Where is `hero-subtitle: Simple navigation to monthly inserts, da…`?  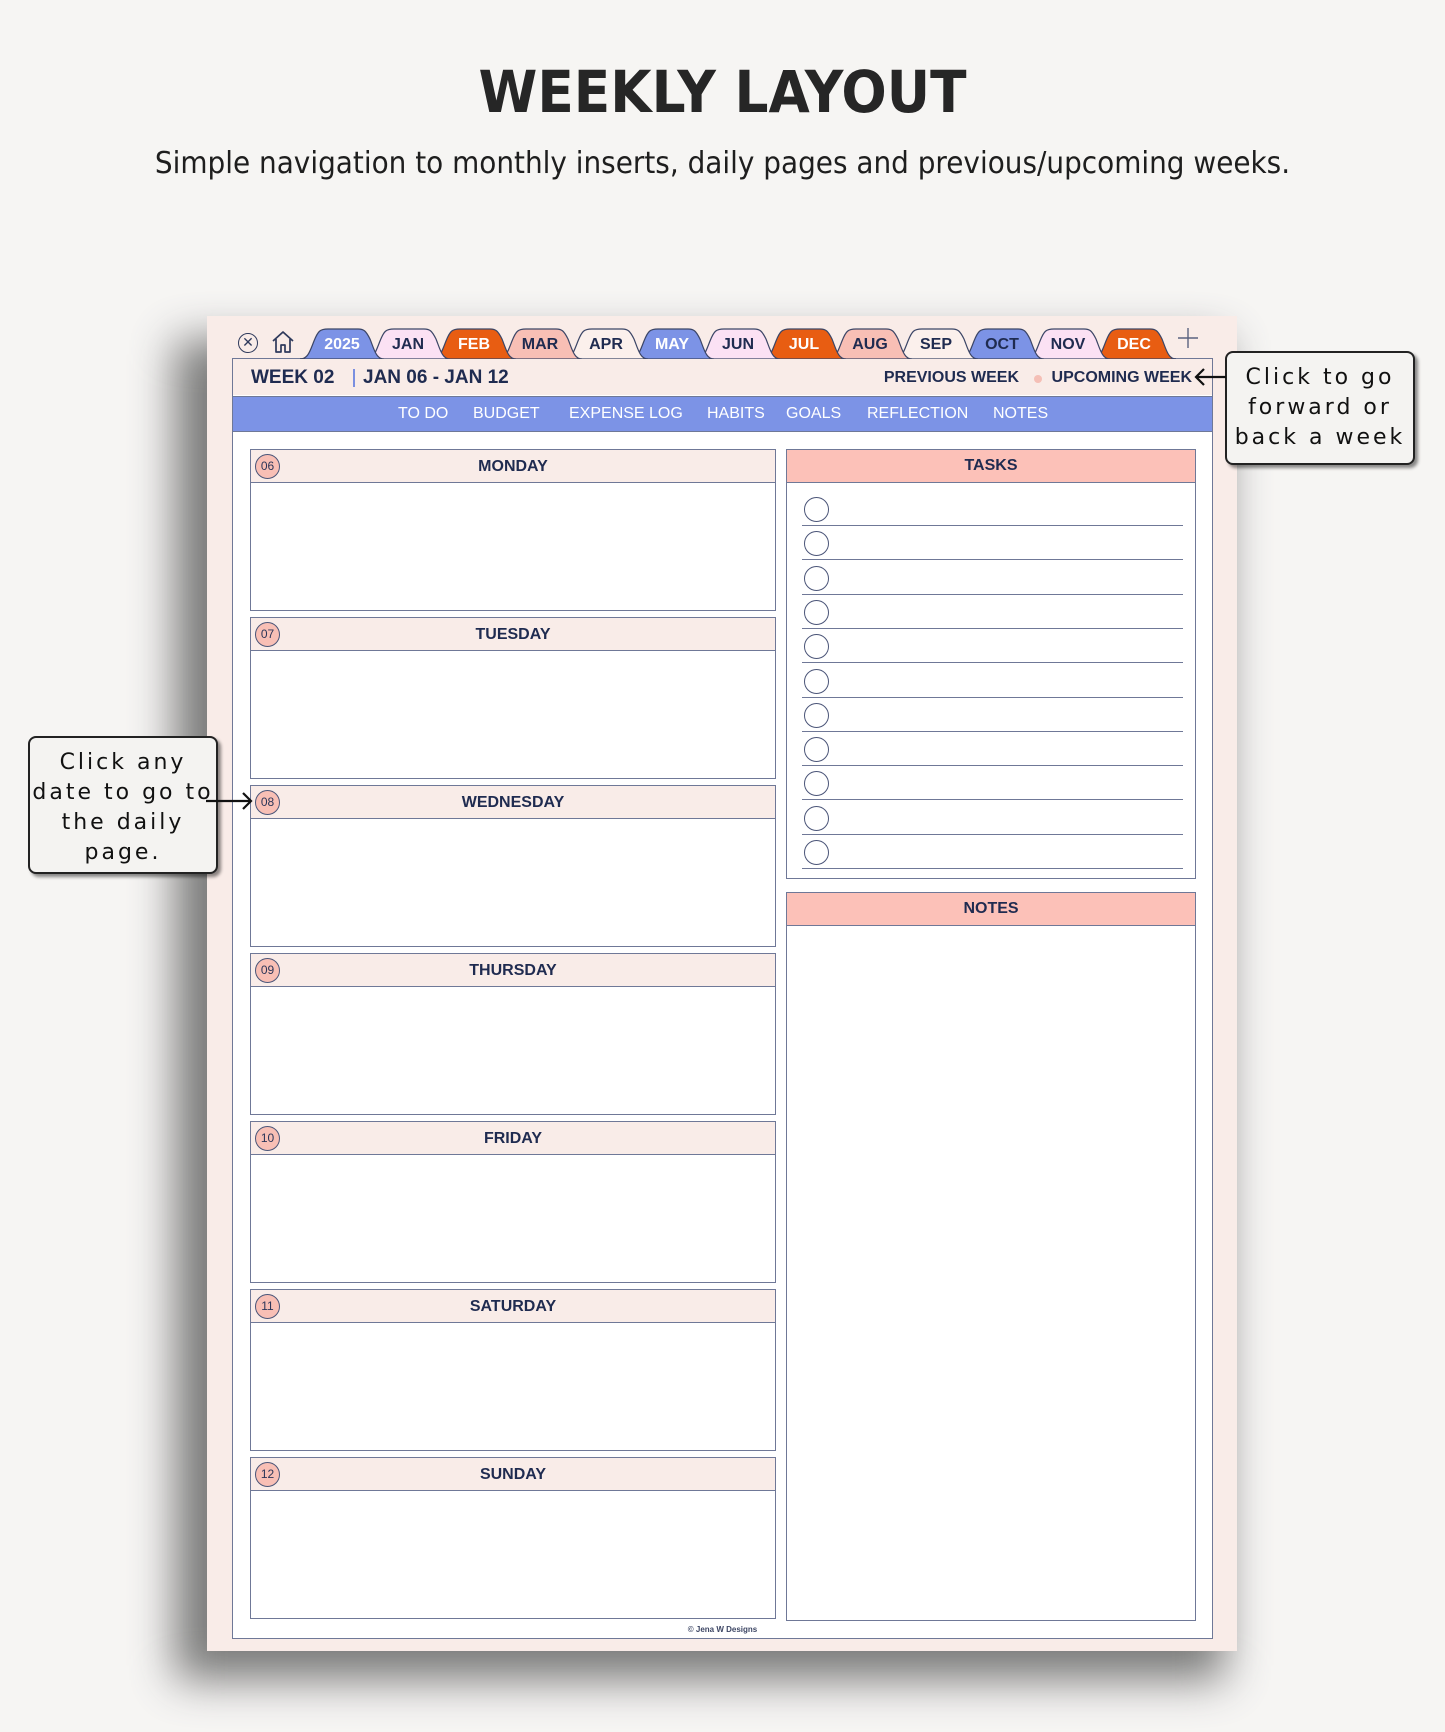
hero-subtitle: Simple navigation to monthly inserts, da… is located at coordinates (722, 163).